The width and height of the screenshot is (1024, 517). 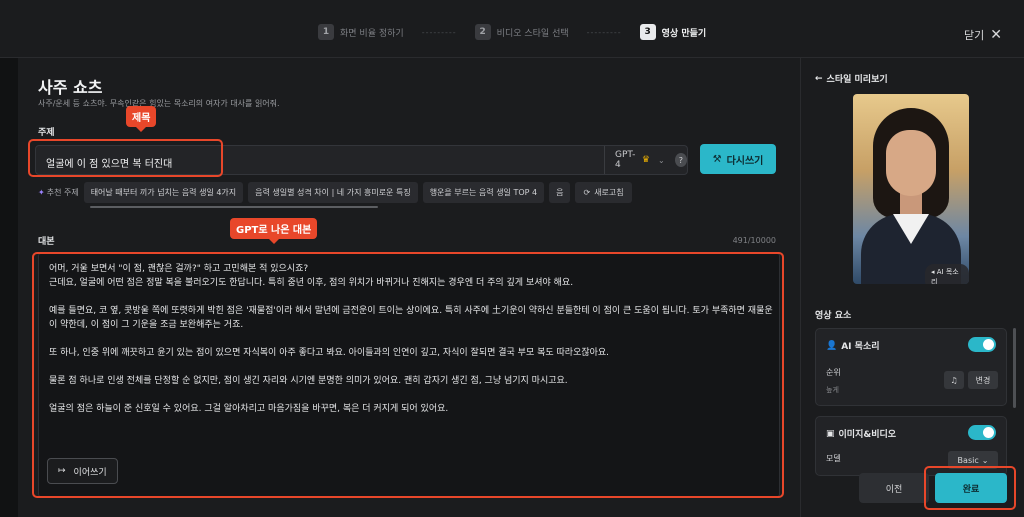 What do you see at coordinates (159, 103) in the screenshot?
I see `page-description: 사주/운세 등 쇼츠야. 무속인같은 힘있는 목소리의 여자가 대사를 읽어줘.` at bounding box center [159, 103].